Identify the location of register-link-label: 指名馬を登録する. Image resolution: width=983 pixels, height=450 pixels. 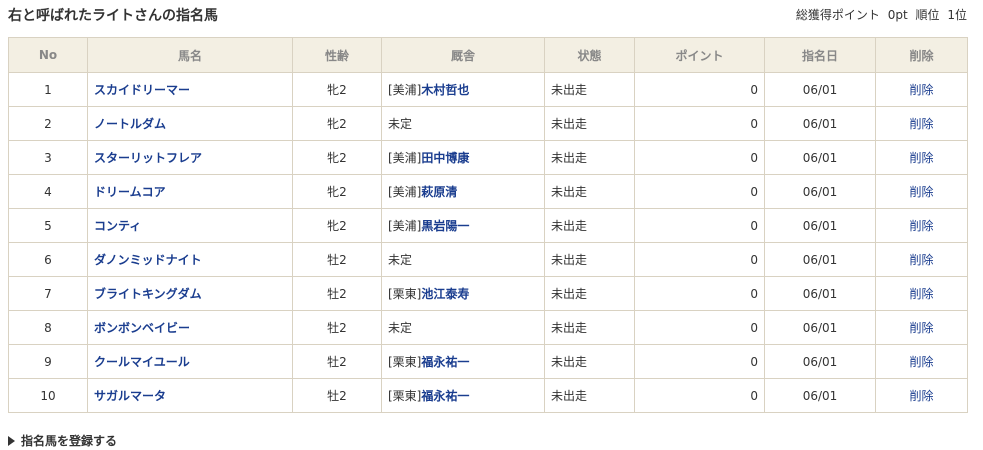
(69, 441).